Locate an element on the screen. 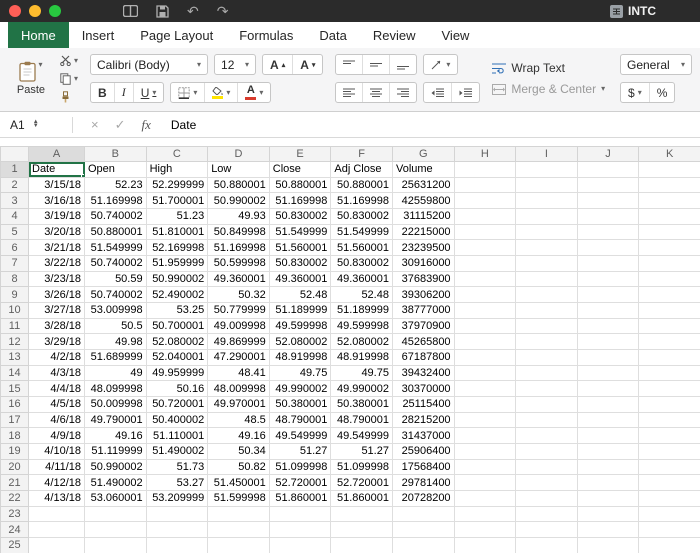 This screenshot has width=700, height=553. cell-E6: 51.560001 is located at coordinates (300, 248).